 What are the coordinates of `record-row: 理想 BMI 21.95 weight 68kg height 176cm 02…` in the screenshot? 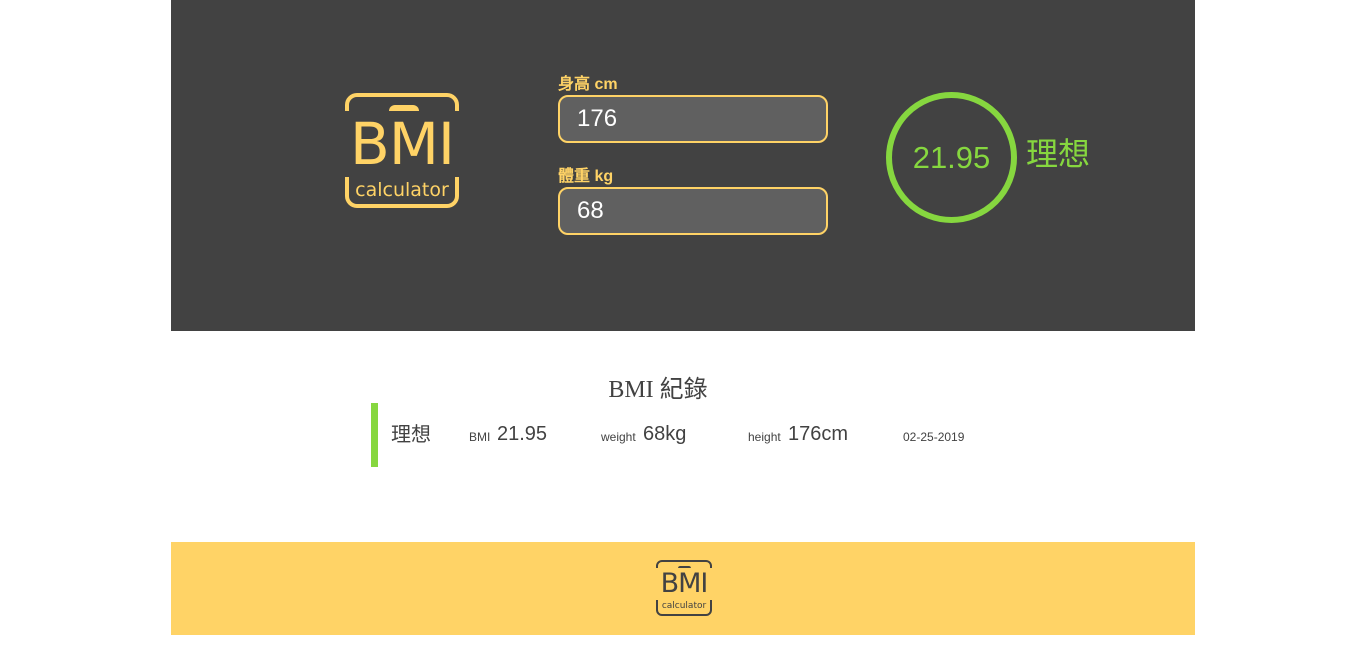 It's located at (681, 435).